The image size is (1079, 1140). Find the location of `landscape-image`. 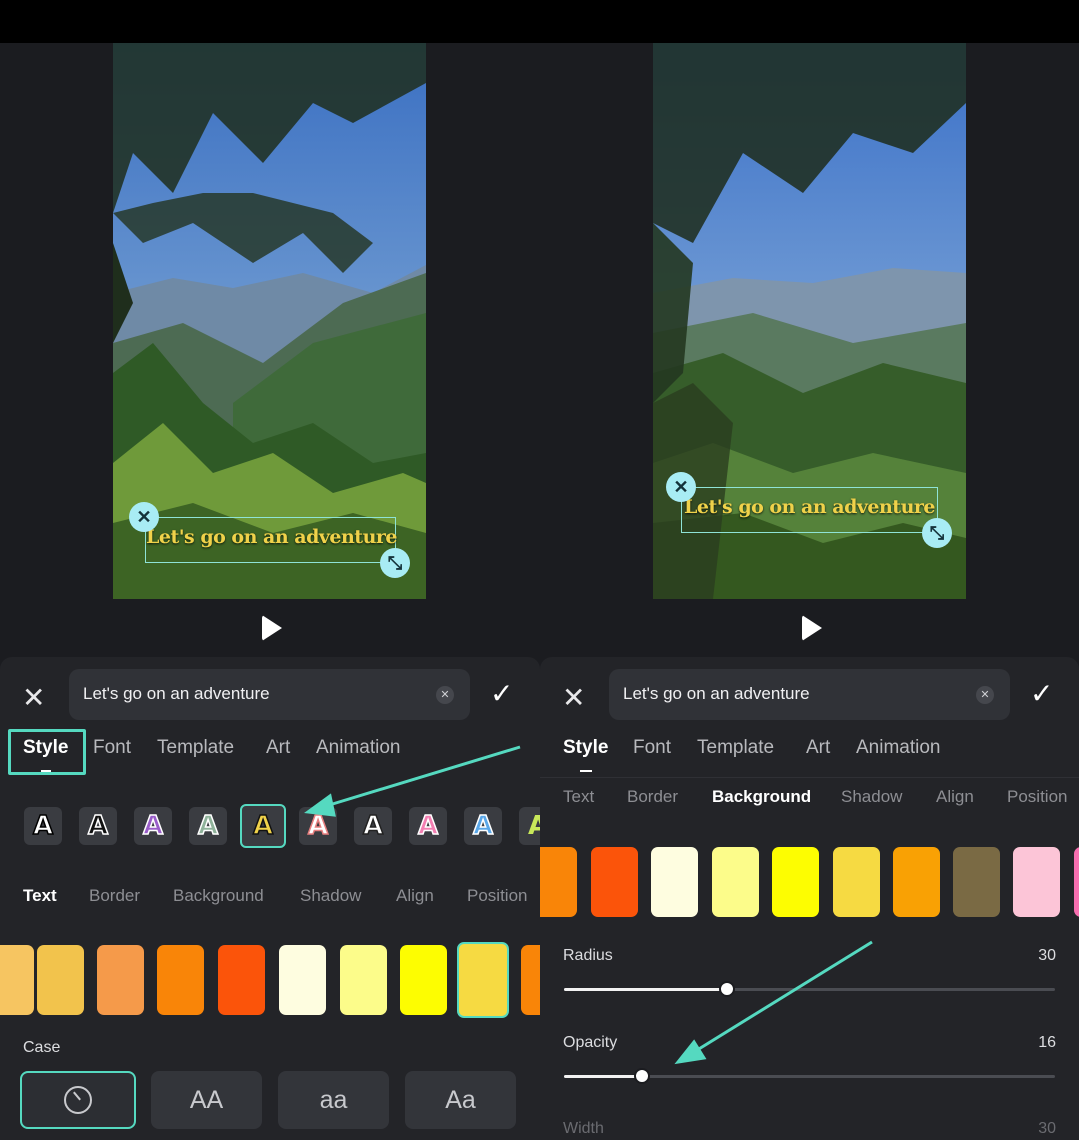

landscape-image is located at coordinates (269, 321).